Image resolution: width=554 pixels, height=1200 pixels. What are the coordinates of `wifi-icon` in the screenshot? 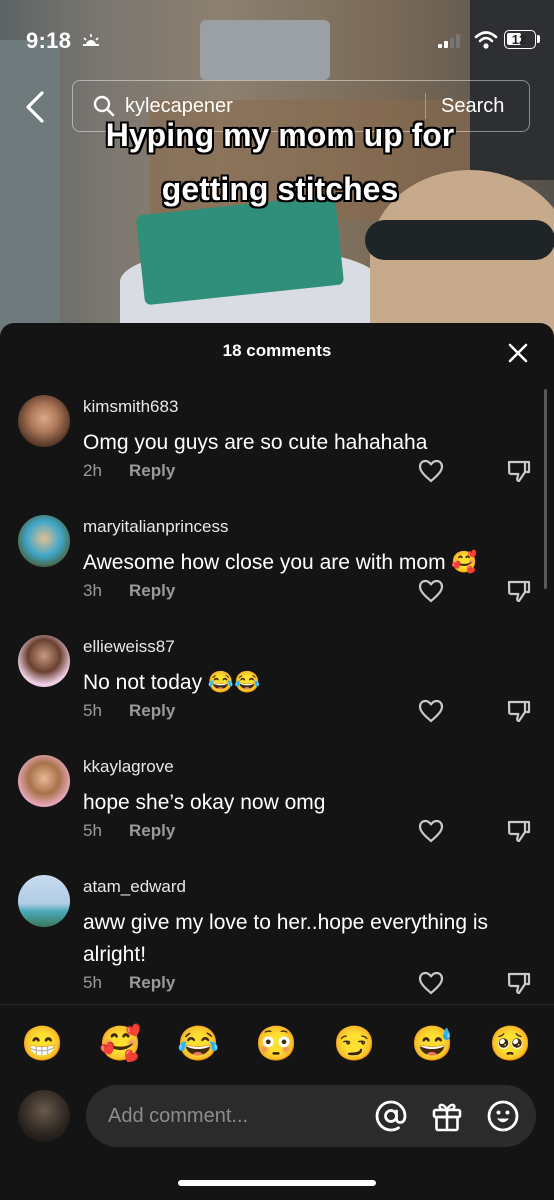 It's located at (486, 40).